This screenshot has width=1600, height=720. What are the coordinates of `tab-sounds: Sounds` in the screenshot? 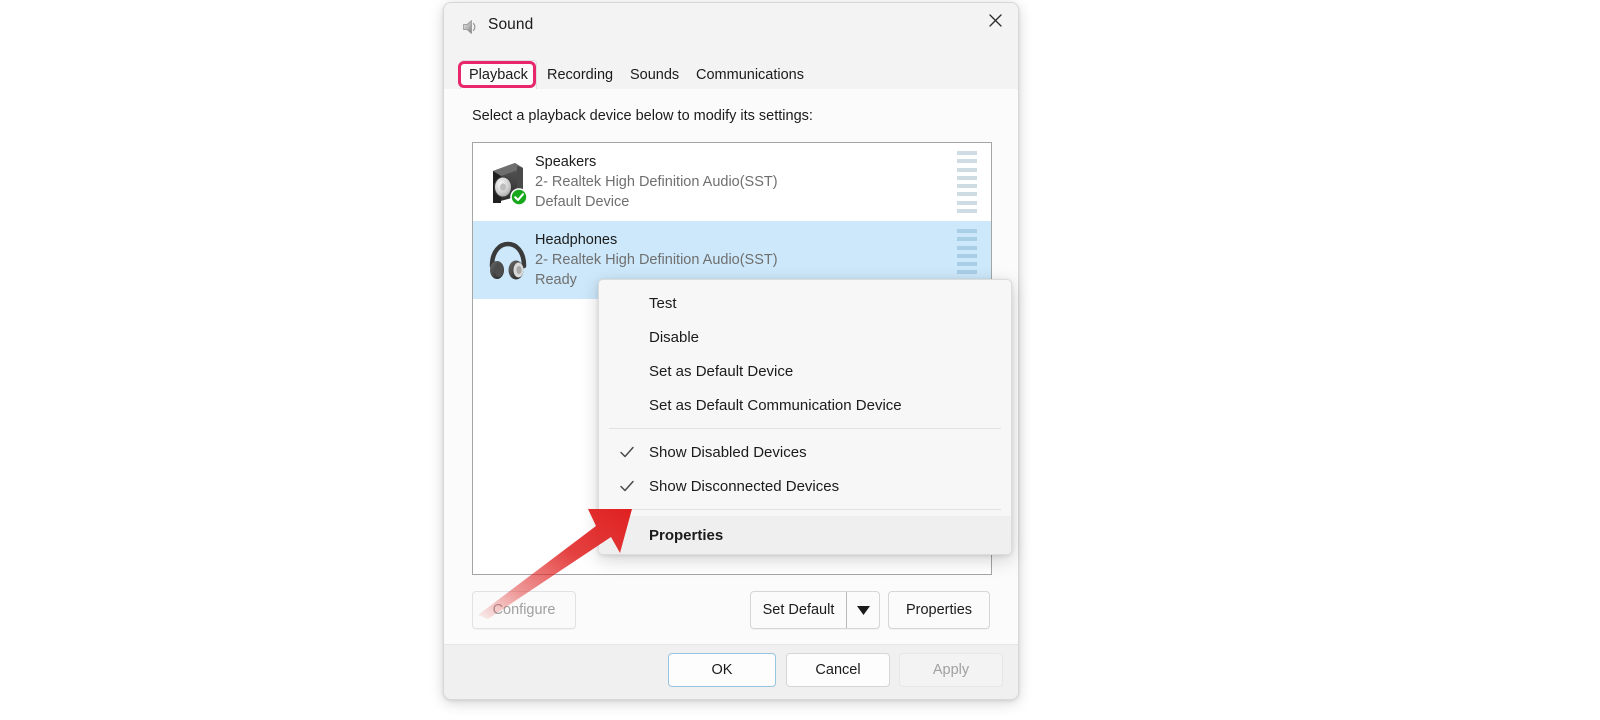 It's located at (654, 74).